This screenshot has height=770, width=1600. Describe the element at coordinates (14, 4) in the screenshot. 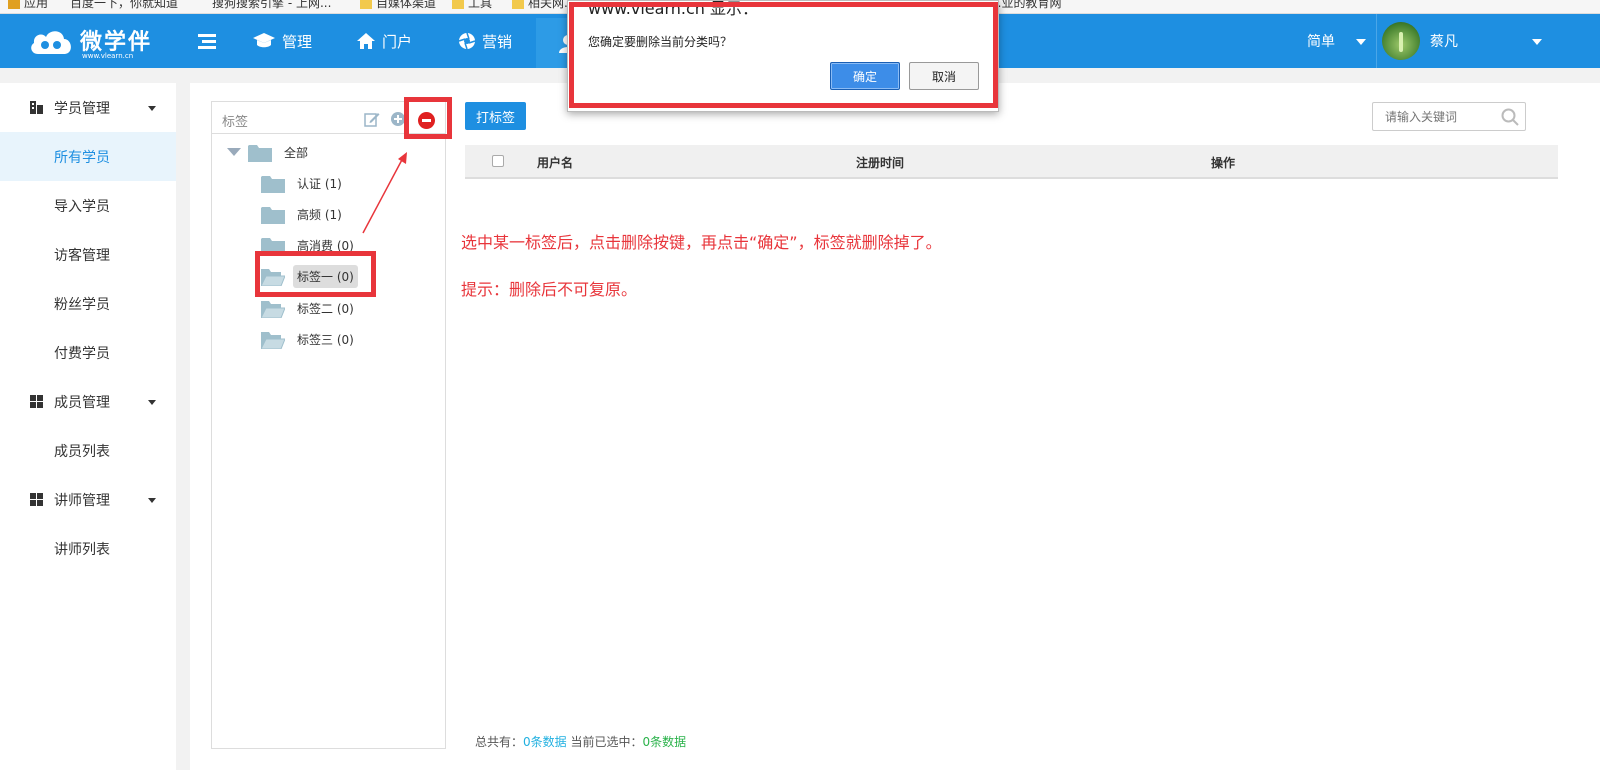

I see `apps-icon` at that location.